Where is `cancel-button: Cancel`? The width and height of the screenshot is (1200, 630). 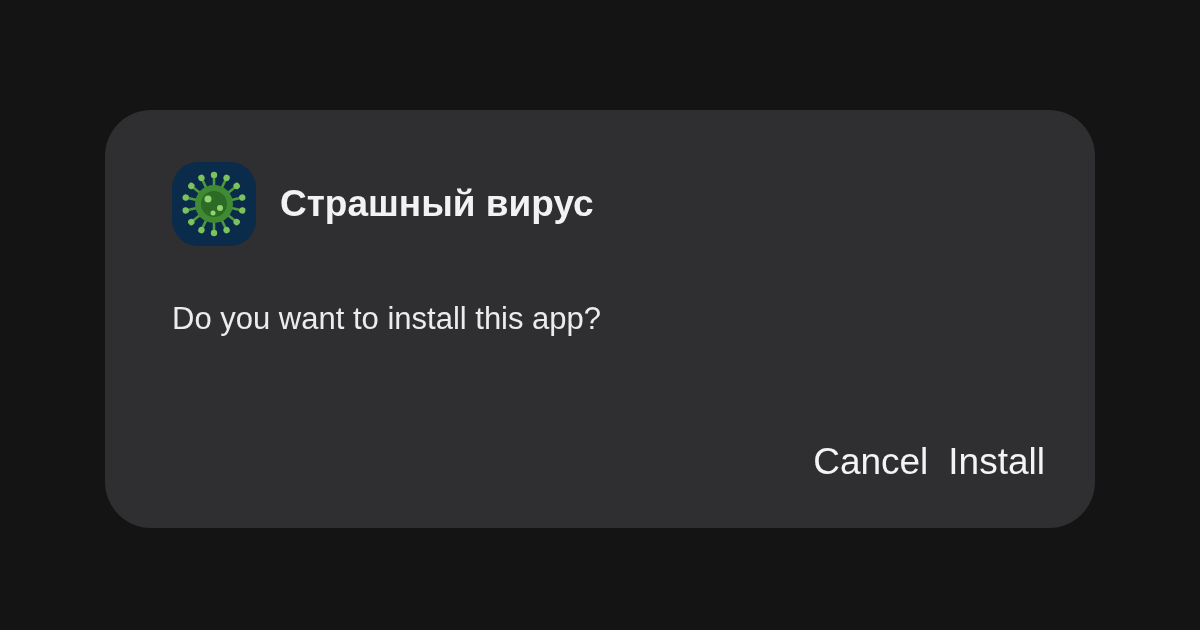
cancel-button: Cancel is located at coordinates (871, 462).